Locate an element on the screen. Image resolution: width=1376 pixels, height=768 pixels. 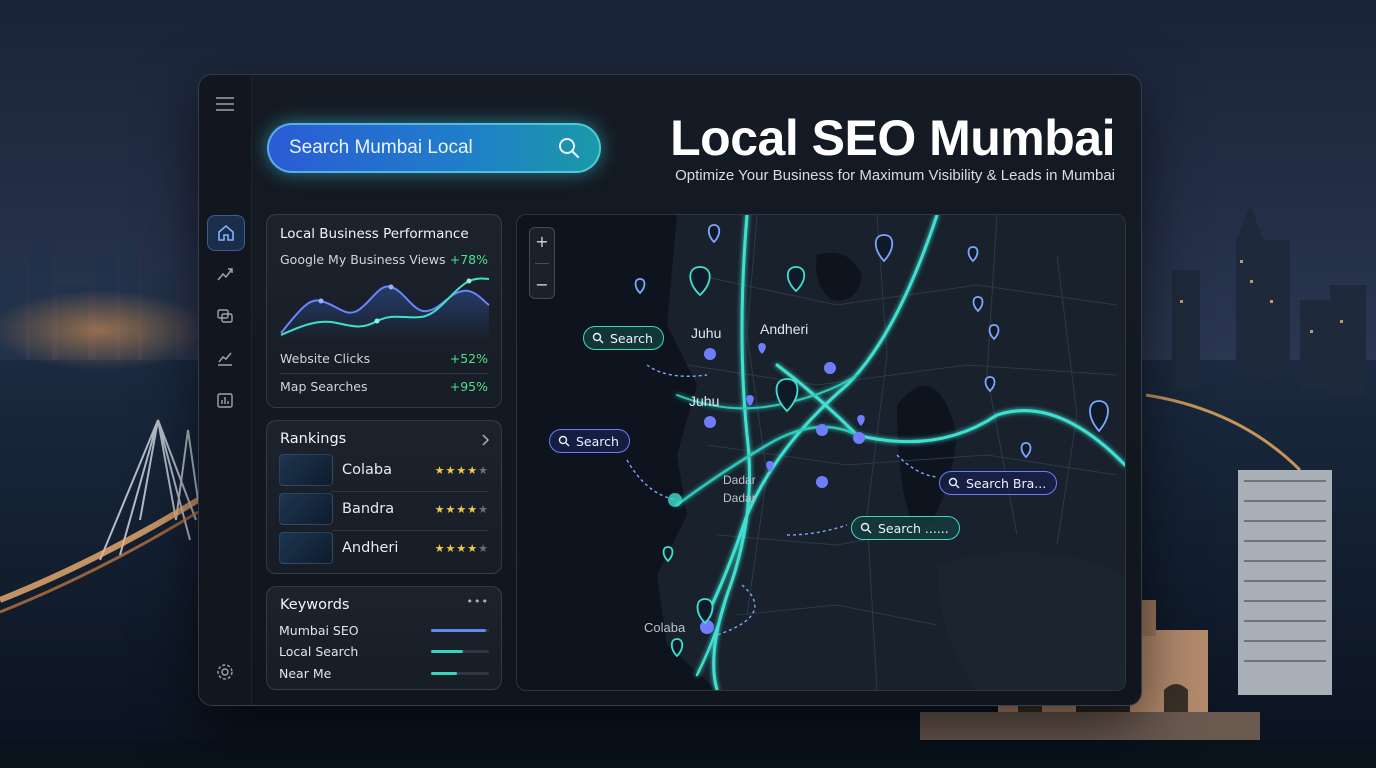
metric-map-searches: Map Searches +95% is located at coordinates (384, 386).